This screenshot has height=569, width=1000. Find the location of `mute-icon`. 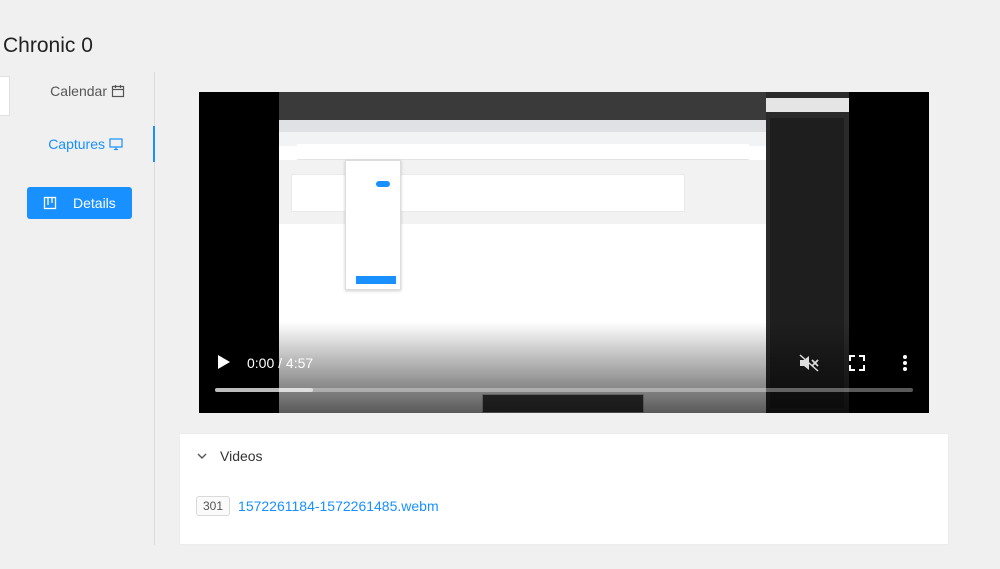

mute-icon is located at coordinates (809, 363).